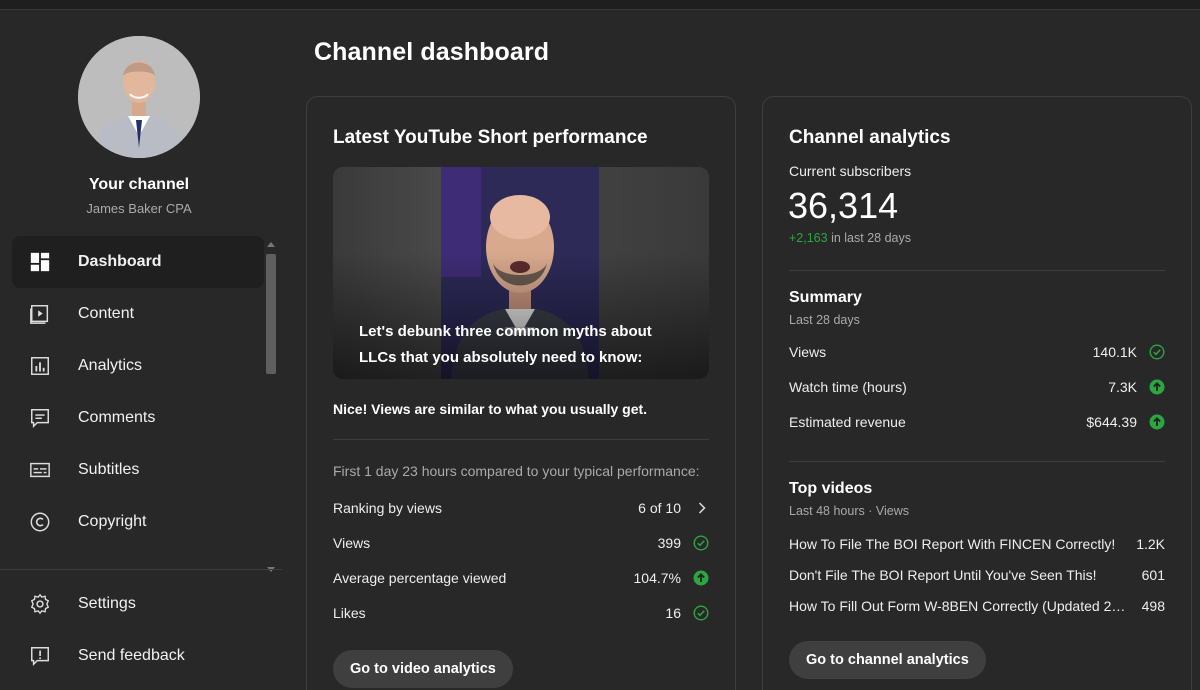  What do you see at coordinates (432, 52) in the screenshot?
I see `page-title: Channel dashboard` at bounding box center [432, 52].